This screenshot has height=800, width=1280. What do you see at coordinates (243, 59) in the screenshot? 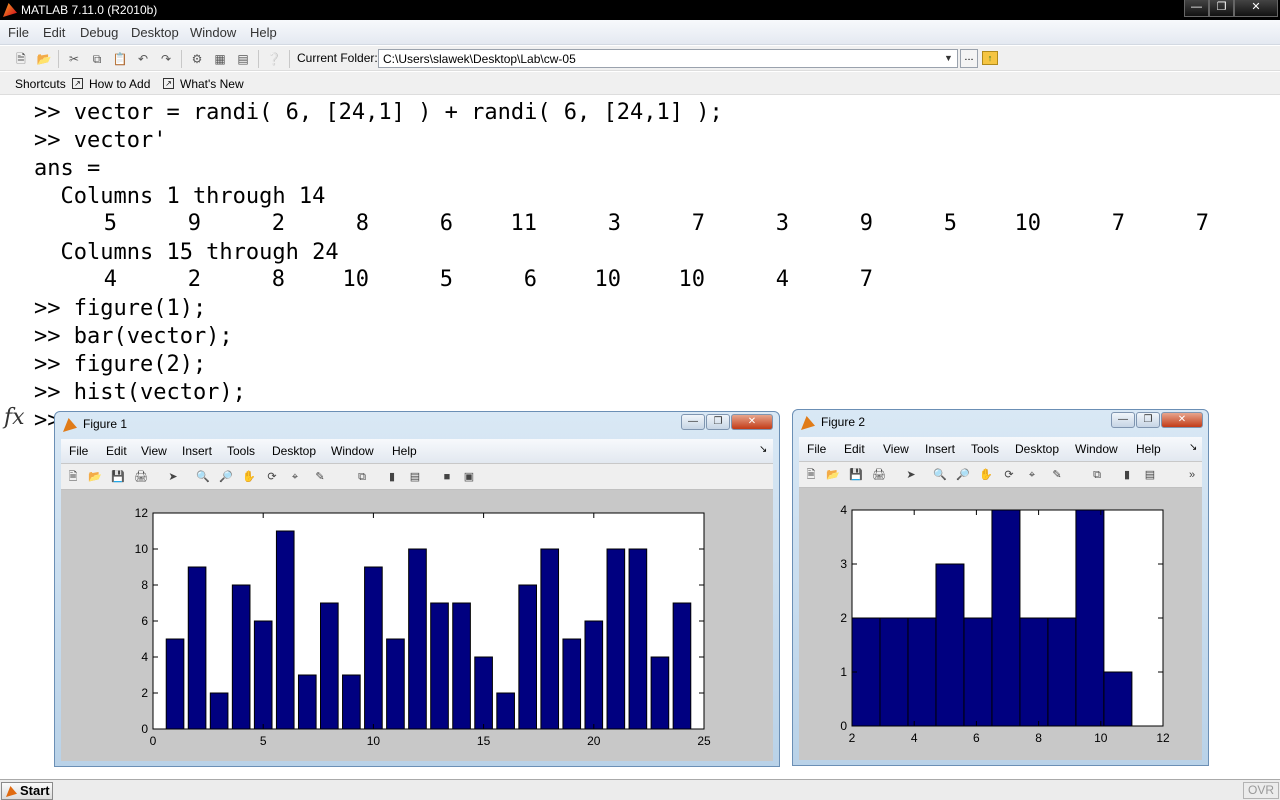
I see `profiler-icon: ▤` at bounding box center [243, 59].